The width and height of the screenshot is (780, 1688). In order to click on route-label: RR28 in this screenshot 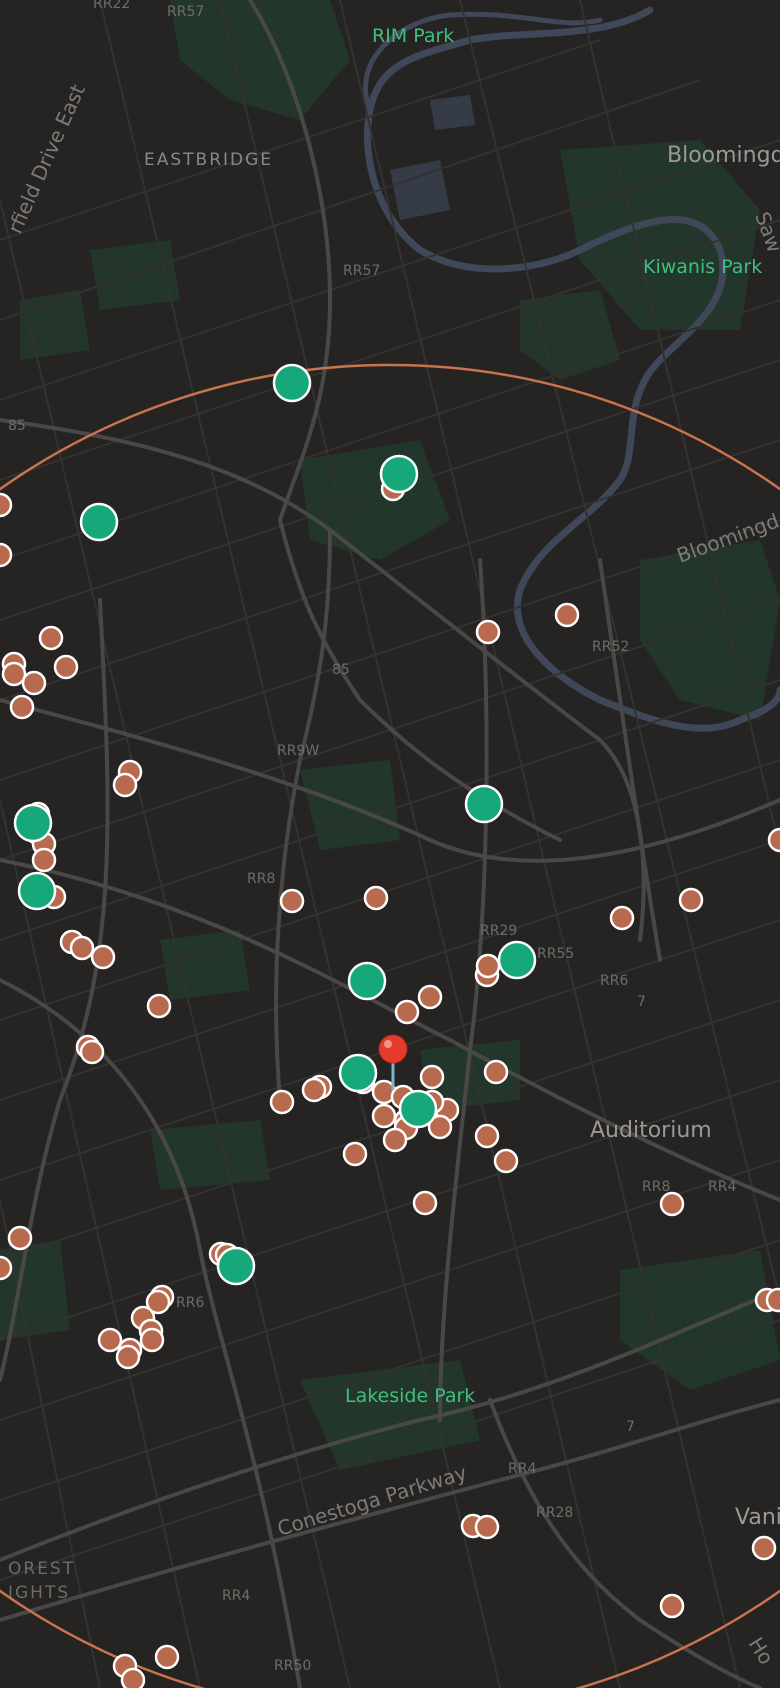, I will do `click(554, 1513)`.